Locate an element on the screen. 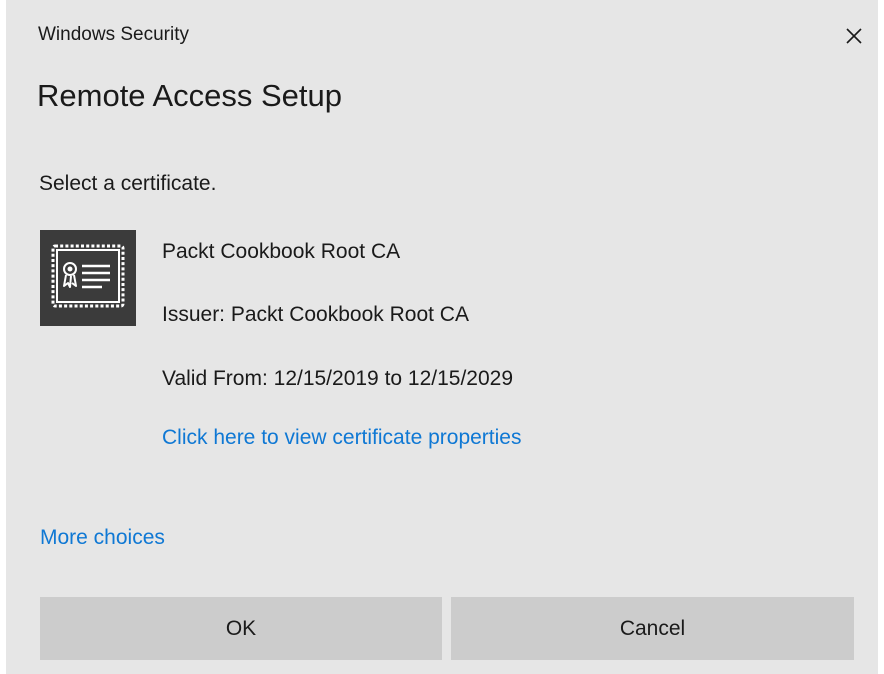 This screenshot has height=674, width=884. ok-button: OK is located at coordinates (241, 628).